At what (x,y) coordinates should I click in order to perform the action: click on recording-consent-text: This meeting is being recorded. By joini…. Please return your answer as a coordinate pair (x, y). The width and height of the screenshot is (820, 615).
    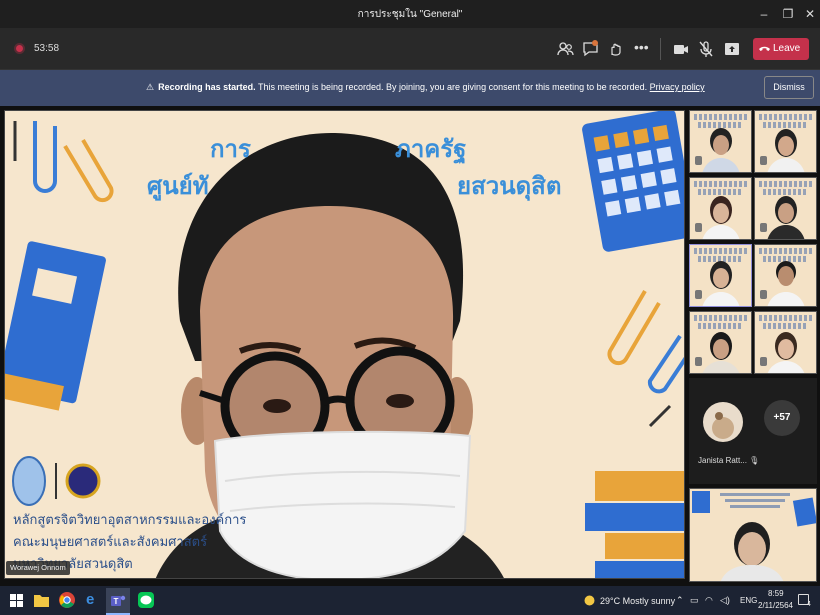
    Looking at the image, I should click on (452, 87).